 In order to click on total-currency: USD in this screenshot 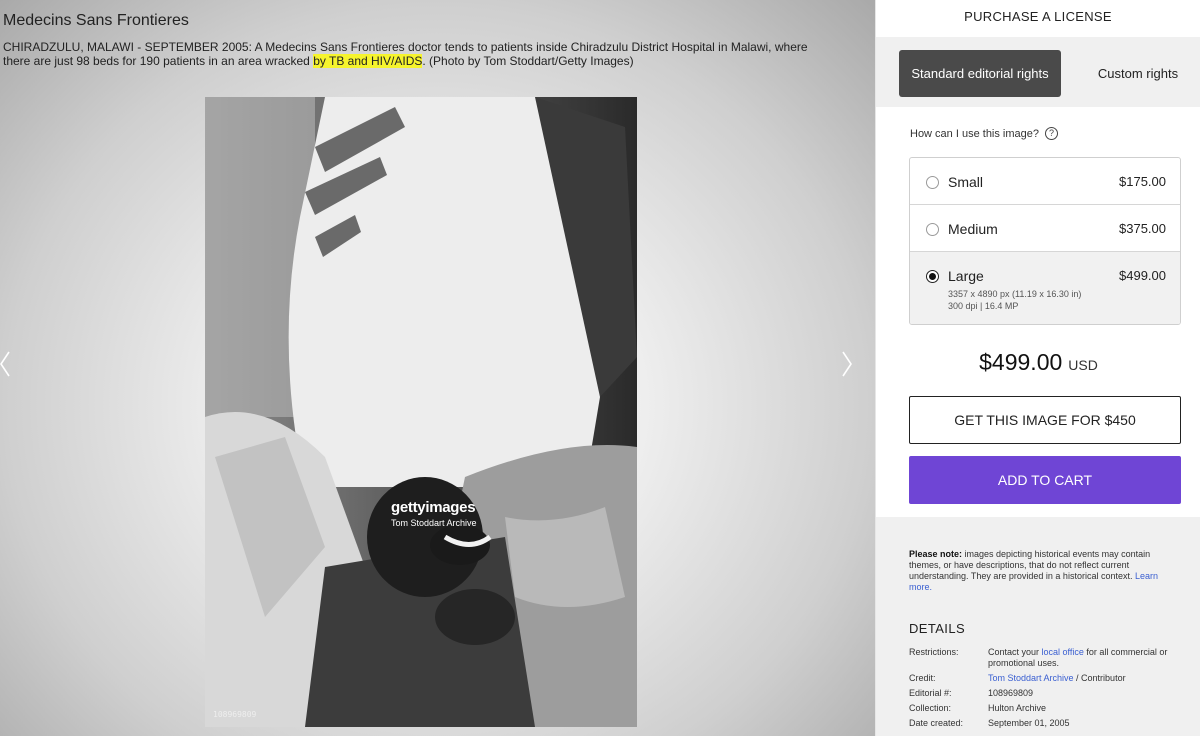, I will do `click(1083, 365)`.